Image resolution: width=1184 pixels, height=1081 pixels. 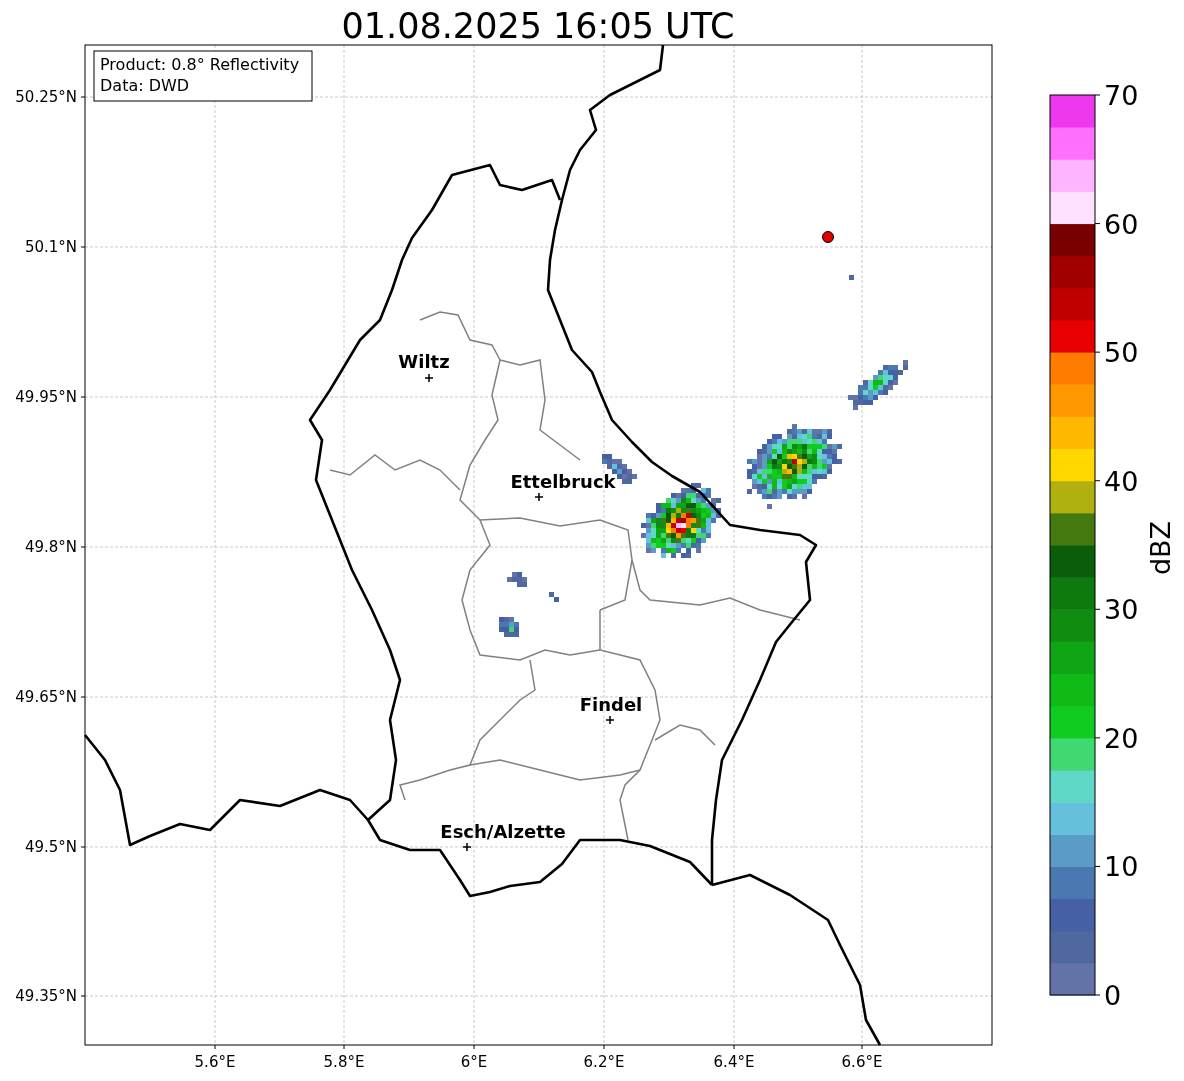 What do you see at coordinates (50, 247) in the screenshot?
I see `axis-tick-label: 50.1°N` at bounding box center [50, 247].